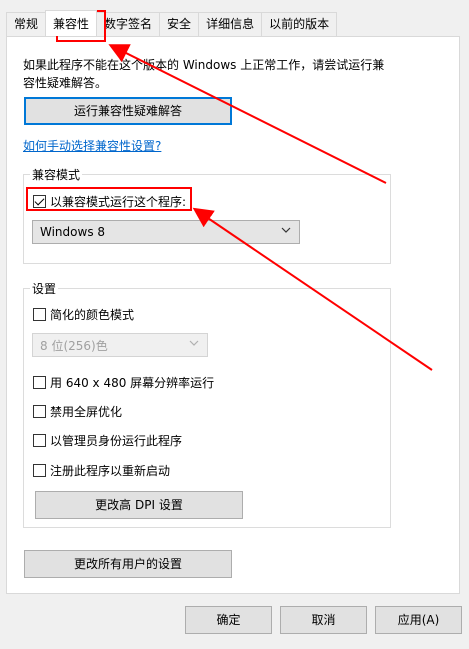 The width and height of the screenshot is (469, 649). What do you see at coordinates (166, 232) in the screenshot?
I see `compat-os-select: Windows 8` at bounding box center [166, 232].